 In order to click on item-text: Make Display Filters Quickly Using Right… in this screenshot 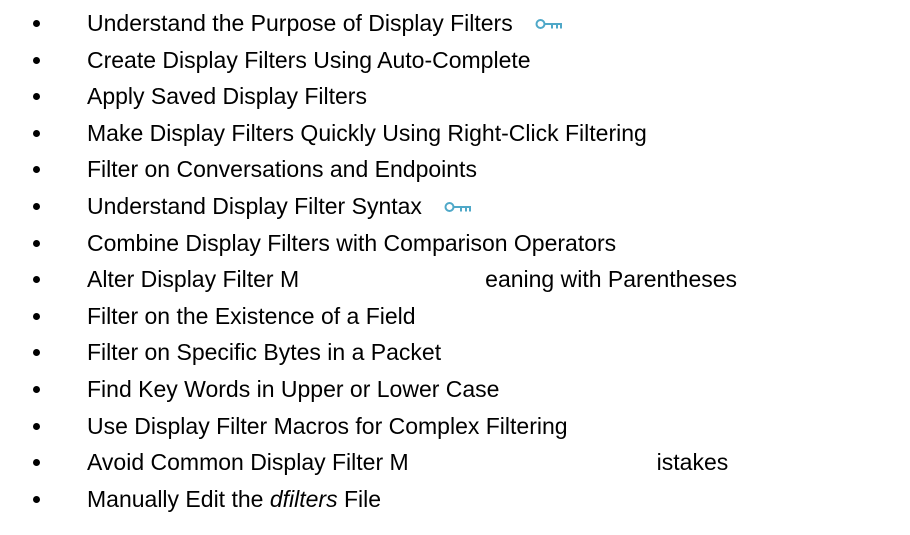, I will do `click(367, 132)`.